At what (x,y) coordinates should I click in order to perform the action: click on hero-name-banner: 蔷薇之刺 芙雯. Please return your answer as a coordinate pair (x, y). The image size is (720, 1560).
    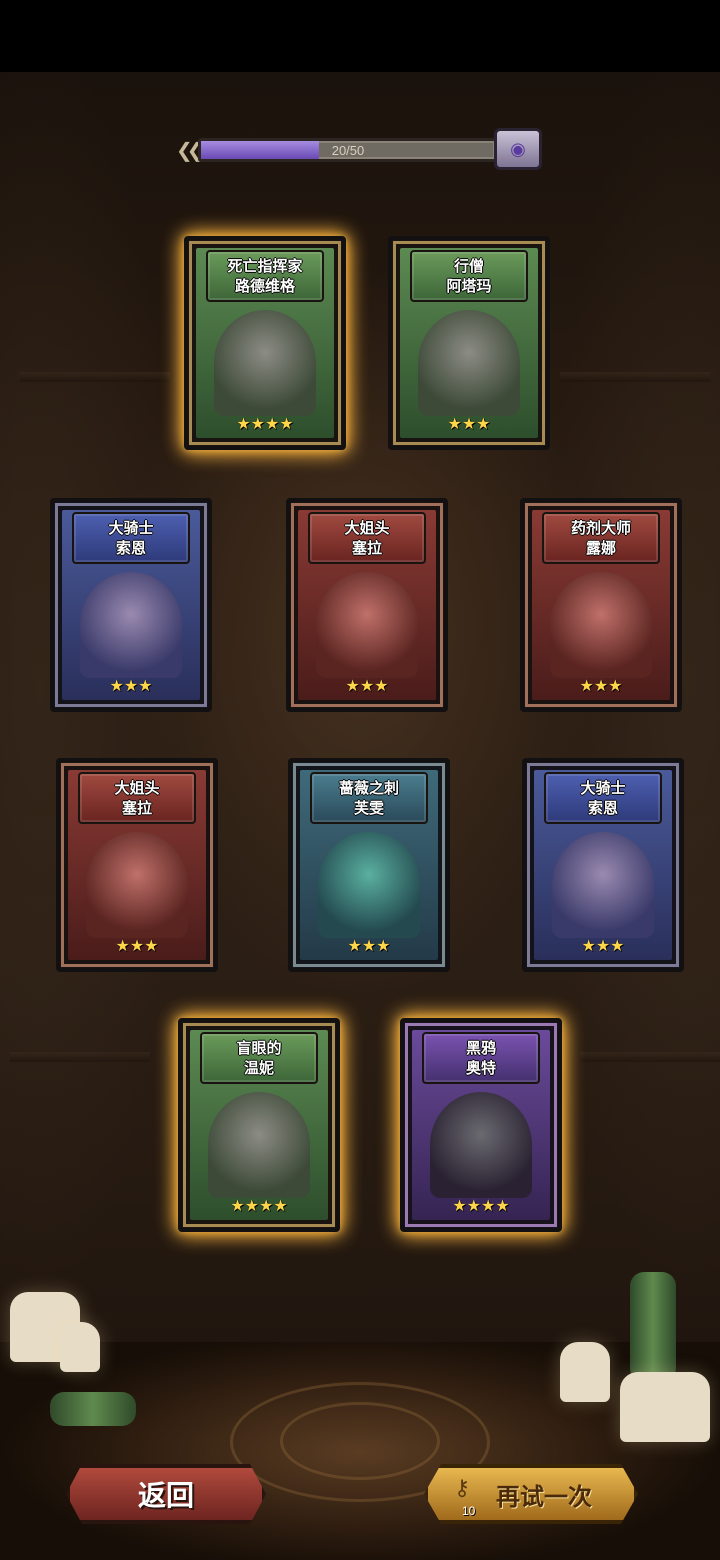
    Looking at the image, I should click on (369, 798).